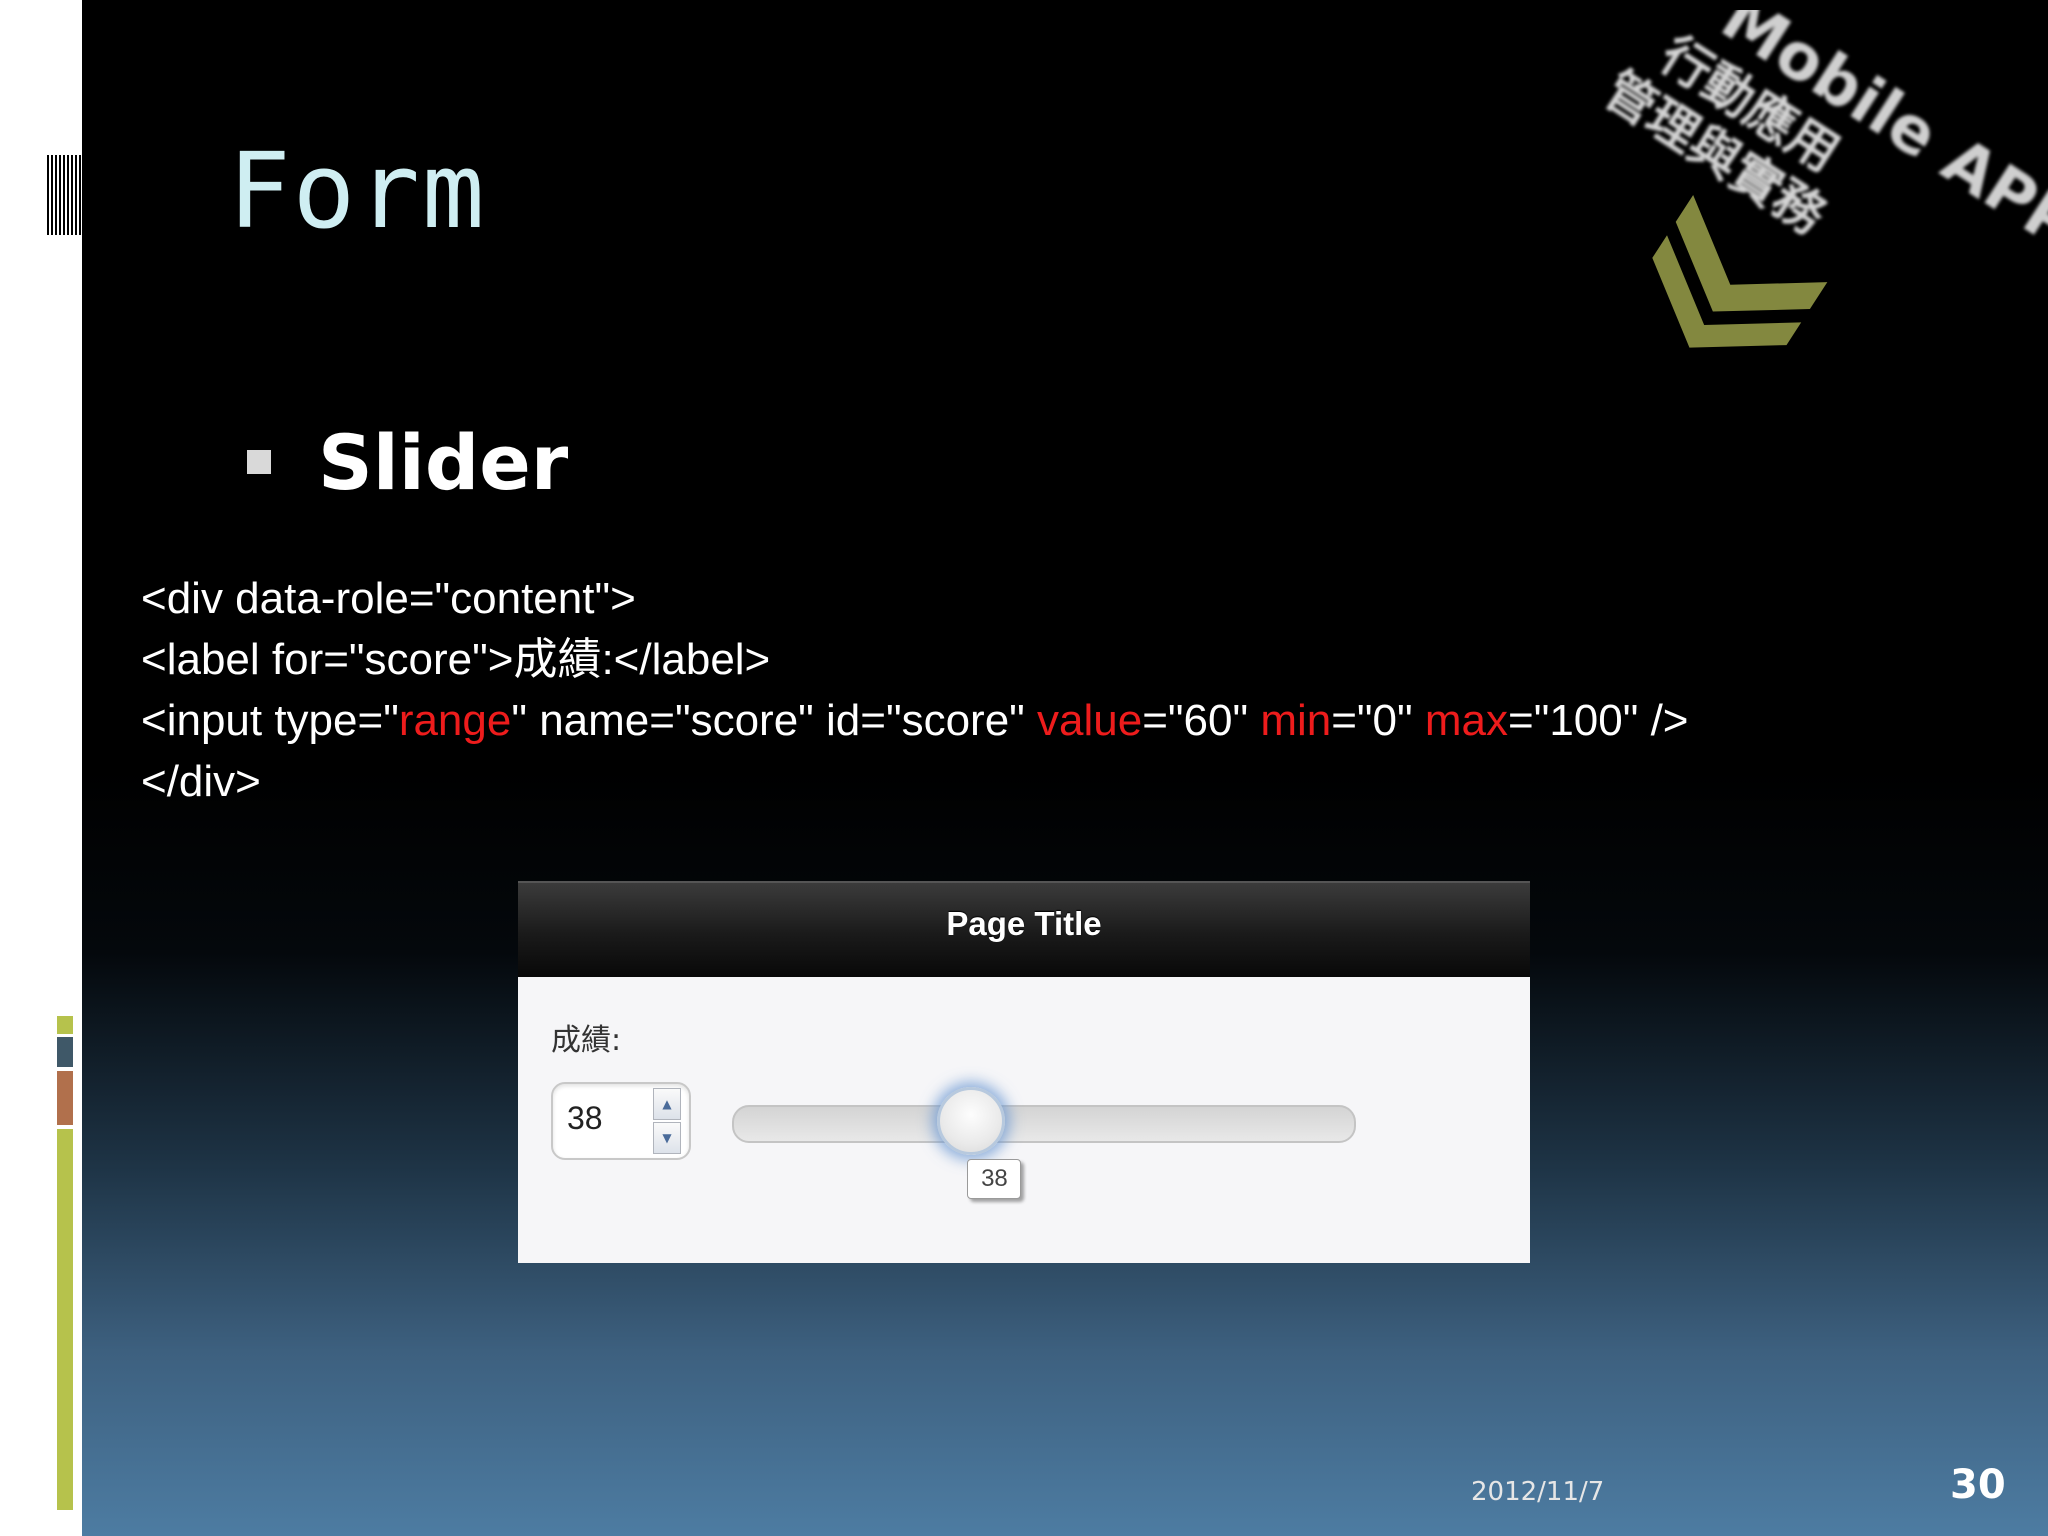 The image size is (2048, 1536). I want to click on slide-title: Form, so click(357, 191).